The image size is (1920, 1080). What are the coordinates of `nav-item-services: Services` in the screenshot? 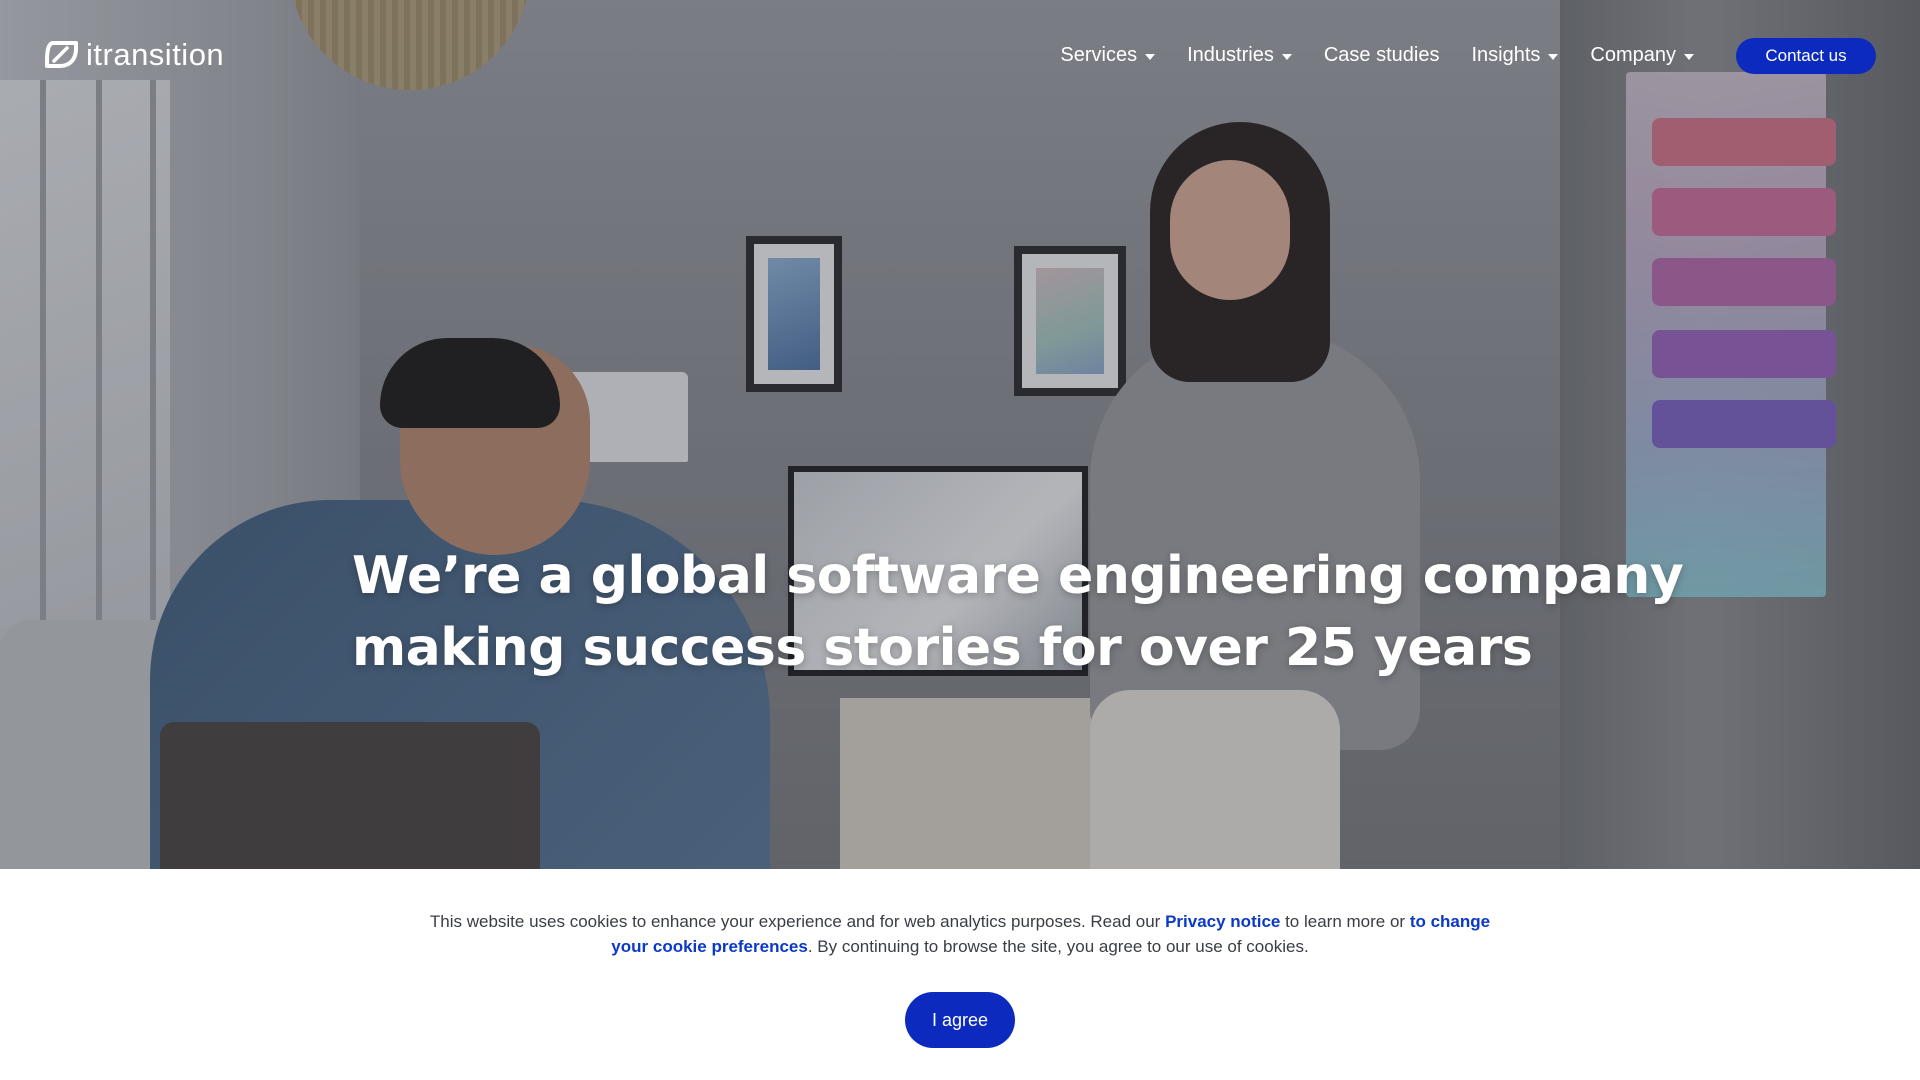 It's located at (1108, 55).